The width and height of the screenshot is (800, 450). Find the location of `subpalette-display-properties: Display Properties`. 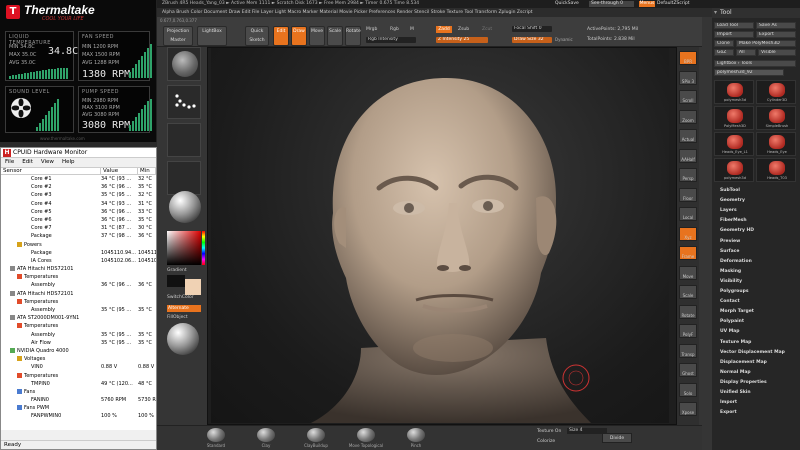

subpalette-display-properties: Display Properties is located at coordinates (743, 382).